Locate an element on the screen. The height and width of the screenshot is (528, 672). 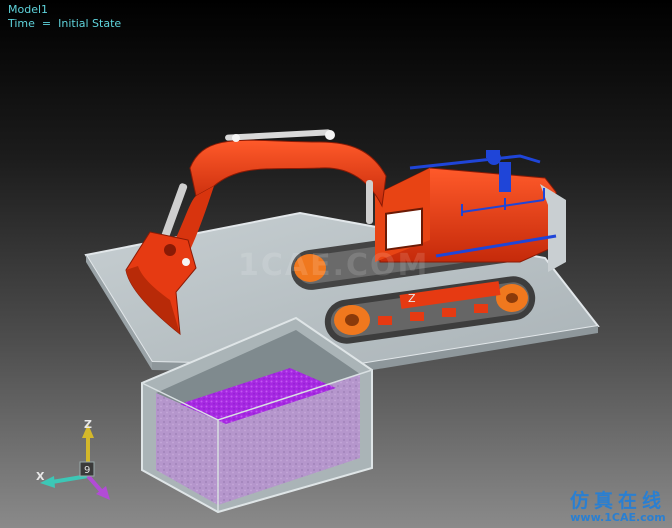
brand-chinese-text: 仿真在线 is located at coordinates (617, 501).